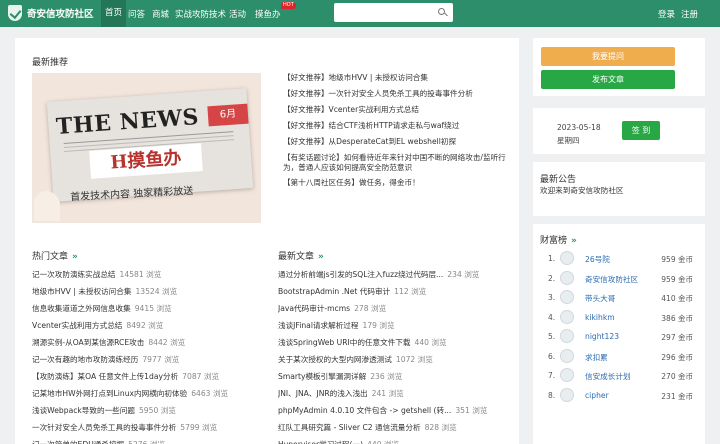 This screenshot has width=720, height=444. I want to click on coin-amount: 959, so click(668, 259).